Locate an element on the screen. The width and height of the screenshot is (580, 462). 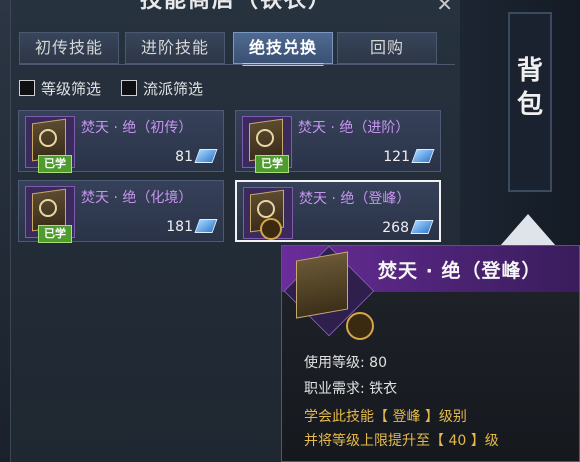
use-level-line: 使用等级: 80 is located at coordinates (345, 362).